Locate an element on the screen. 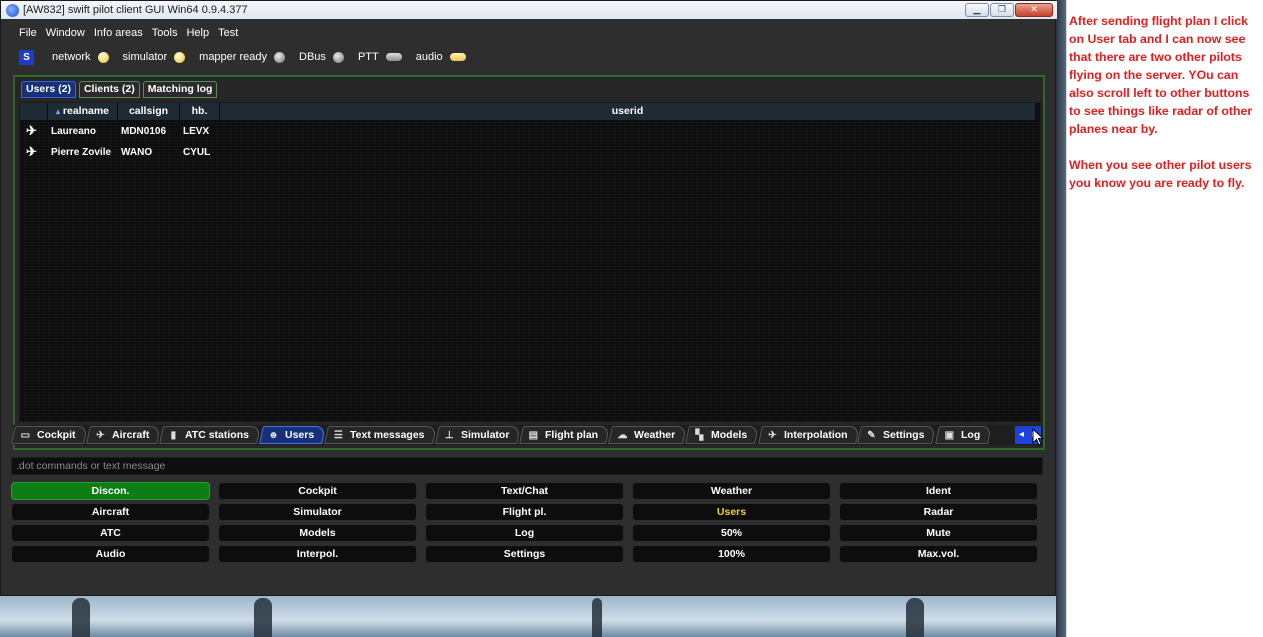 The image size is (1263, 637). menu-info-areas: Info areas is located at coordinates (118, 33).